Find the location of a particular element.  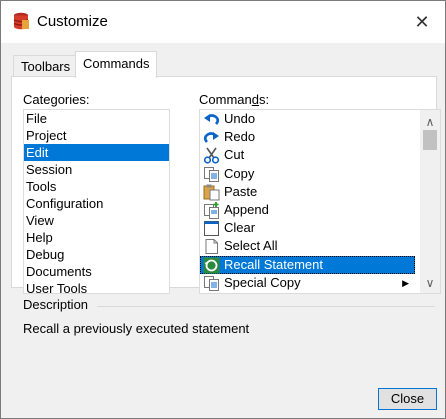

tab-toolbars: Toolbars is located at coordinates (46, 66).